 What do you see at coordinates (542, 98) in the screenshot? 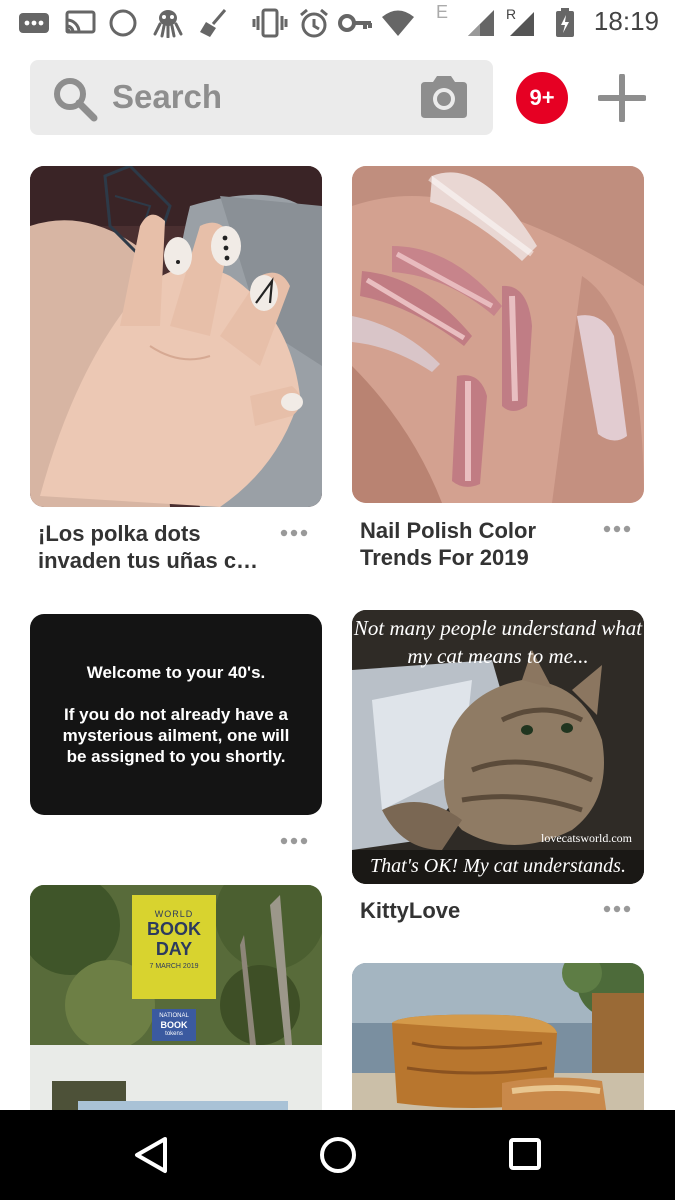
I see `notification-badge: 9+` at bounding box center [542, 98].